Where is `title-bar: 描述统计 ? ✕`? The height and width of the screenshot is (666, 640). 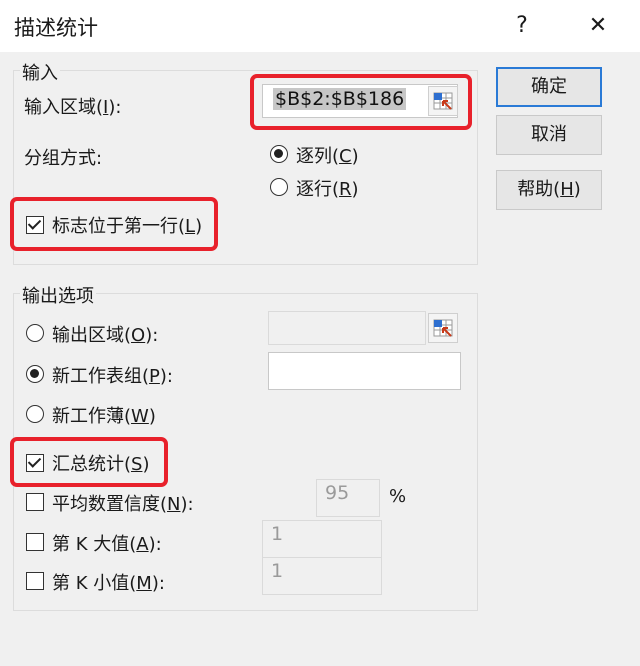
title-bar: 描述统计 ? ✕ is located at coordinates (320, 26).